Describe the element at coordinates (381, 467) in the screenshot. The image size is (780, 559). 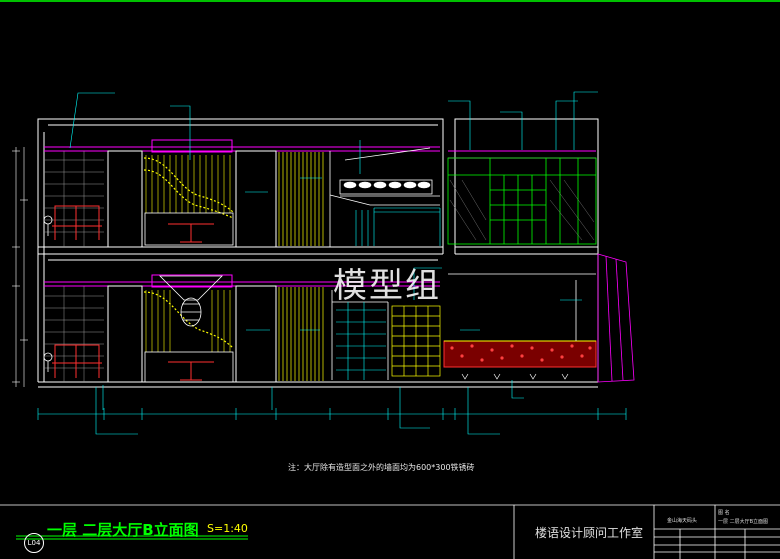
I see `tile-note: 注：大厅除有造型面之外的墙面均为600*300铁锈砖` at that location.